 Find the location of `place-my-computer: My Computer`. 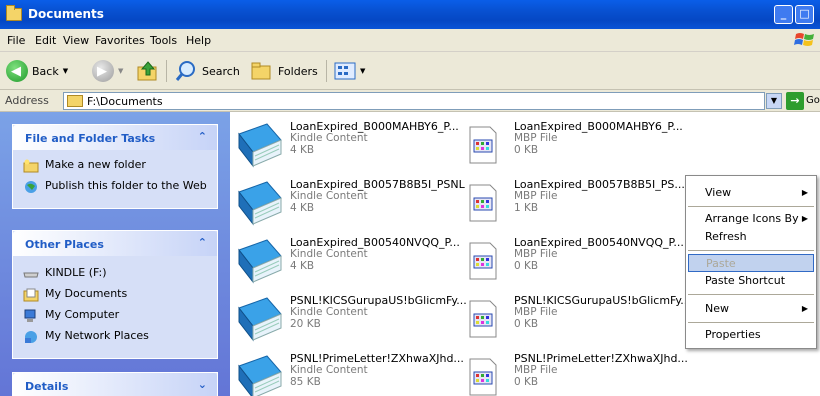

place-my-computer: My Computer is located at coordinates (115, 315).